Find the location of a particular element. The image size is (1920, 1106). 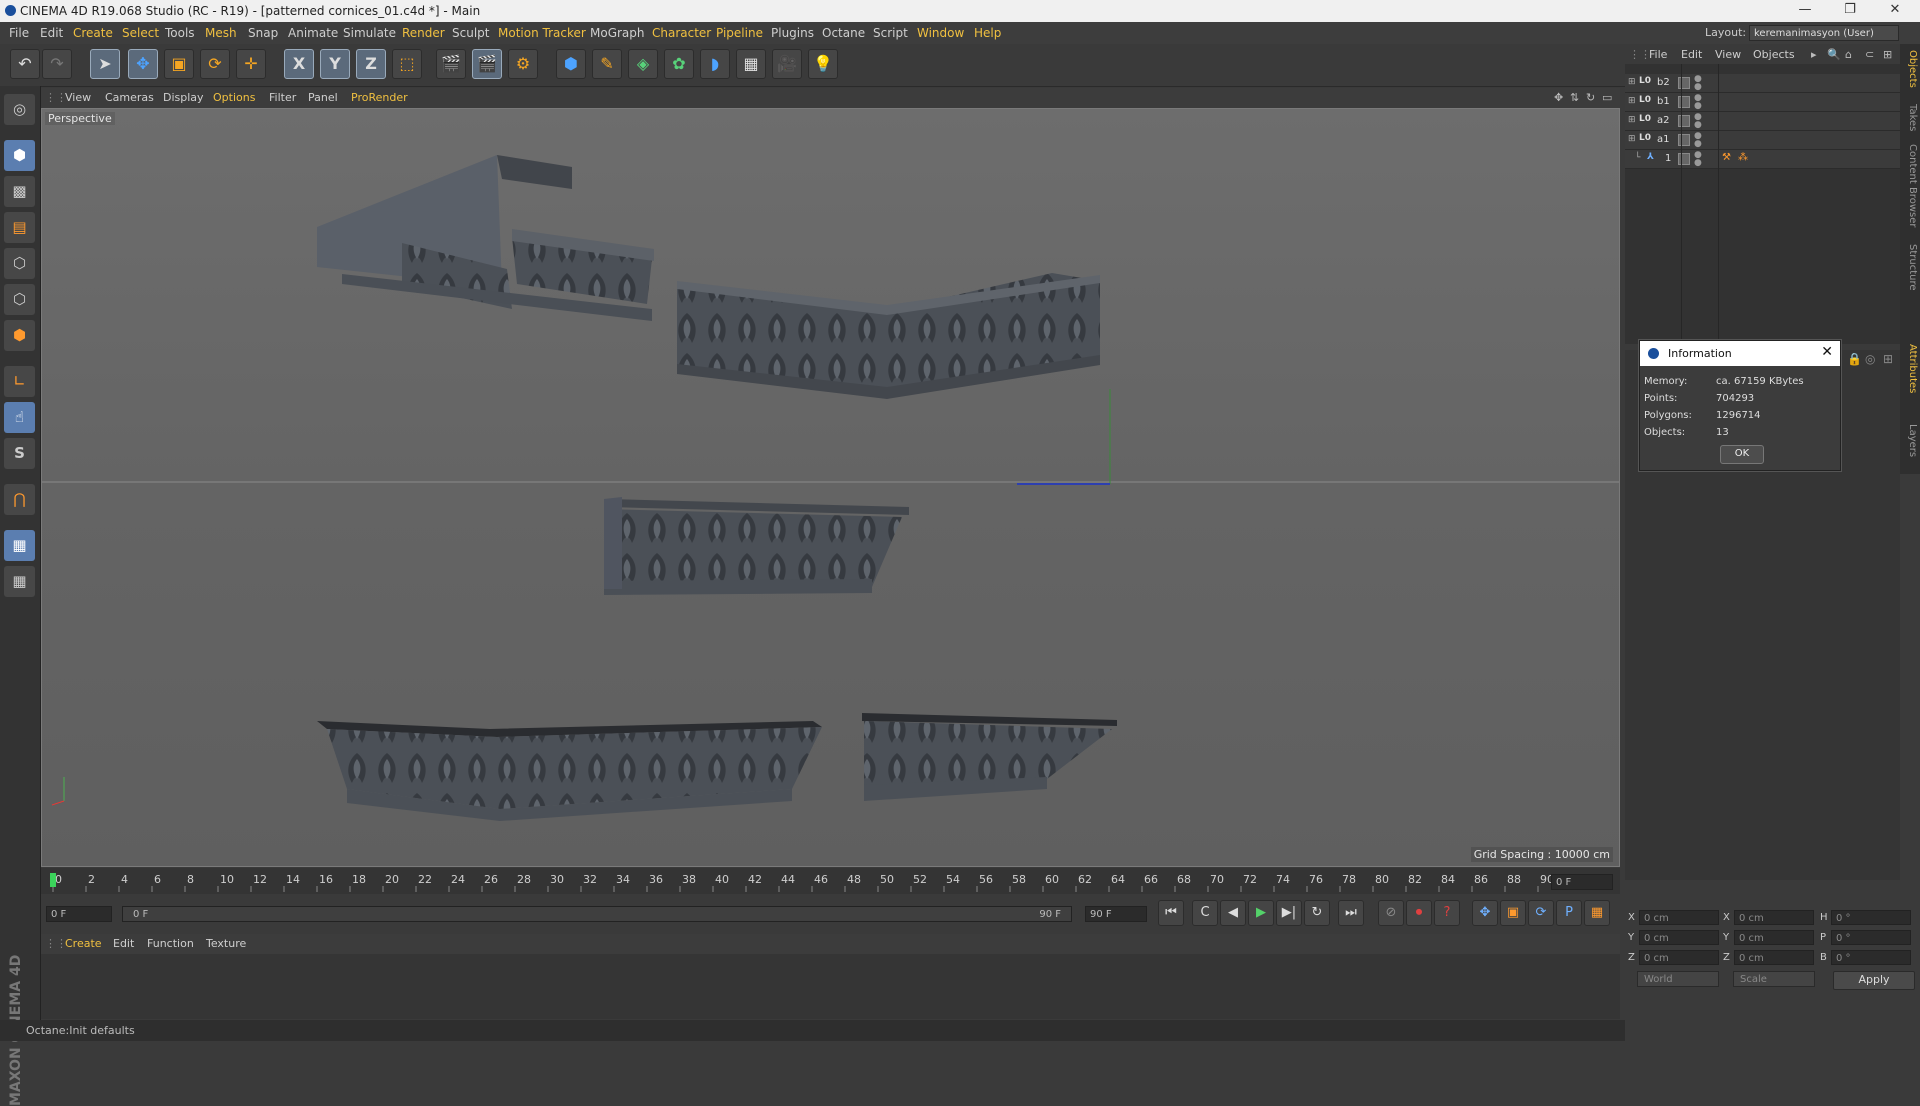

viewport-menu-cameras: Cameras is located at coordinates (129, 97).